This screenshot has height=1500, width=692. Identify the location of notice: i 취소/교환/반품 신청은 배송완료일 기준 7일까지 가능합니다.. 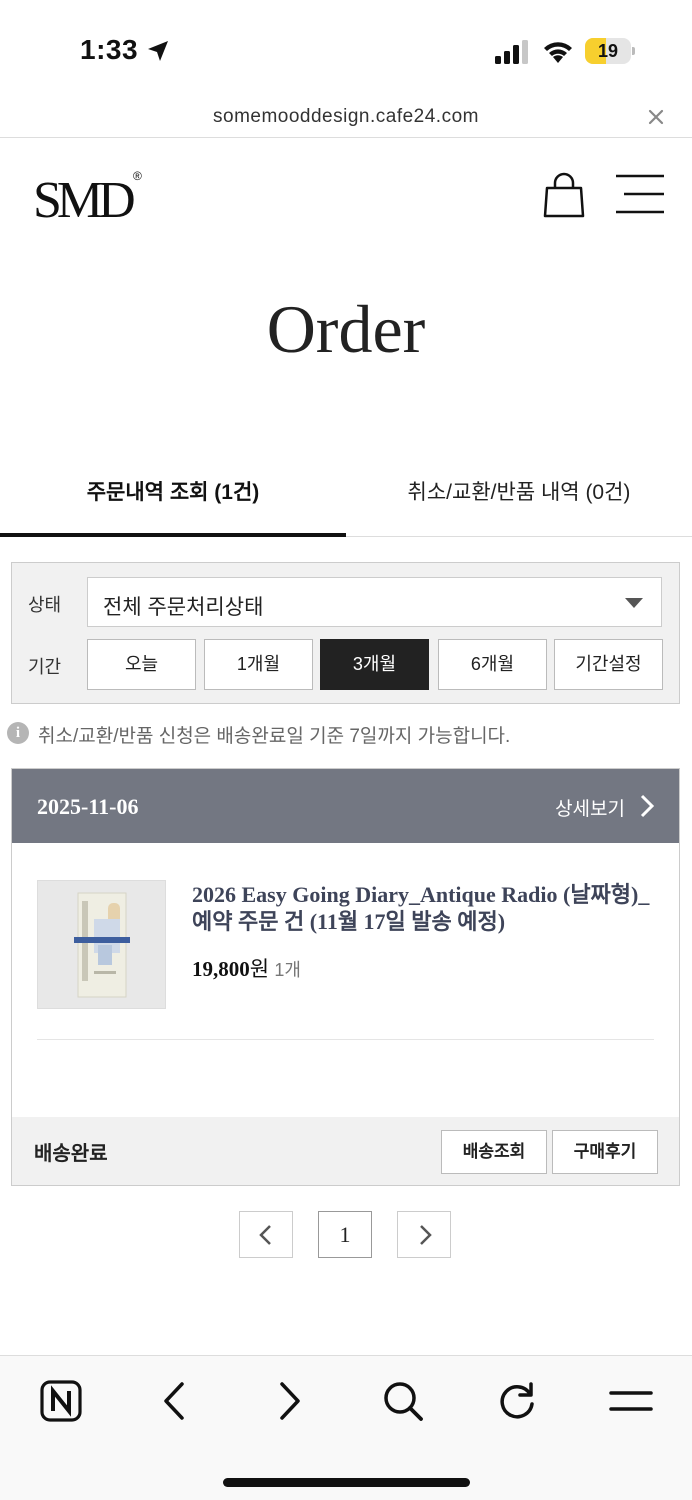
(347, 734).